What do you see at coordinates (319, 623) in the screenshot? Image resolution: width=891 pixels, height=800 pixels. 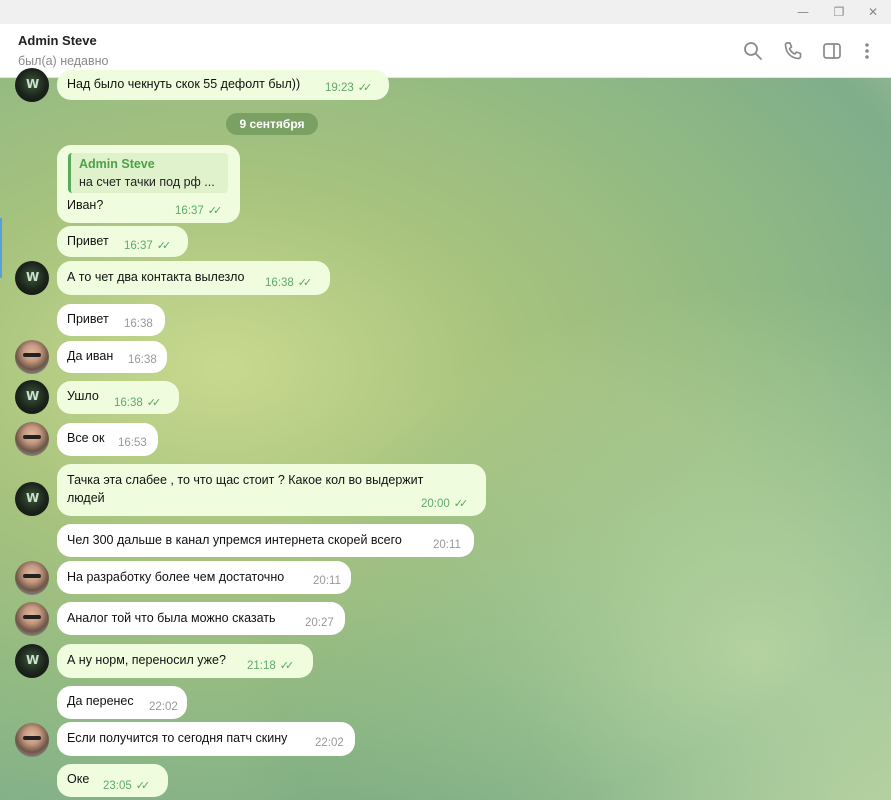 I see `message-time: 20:27` at bounding box center [319, 623].